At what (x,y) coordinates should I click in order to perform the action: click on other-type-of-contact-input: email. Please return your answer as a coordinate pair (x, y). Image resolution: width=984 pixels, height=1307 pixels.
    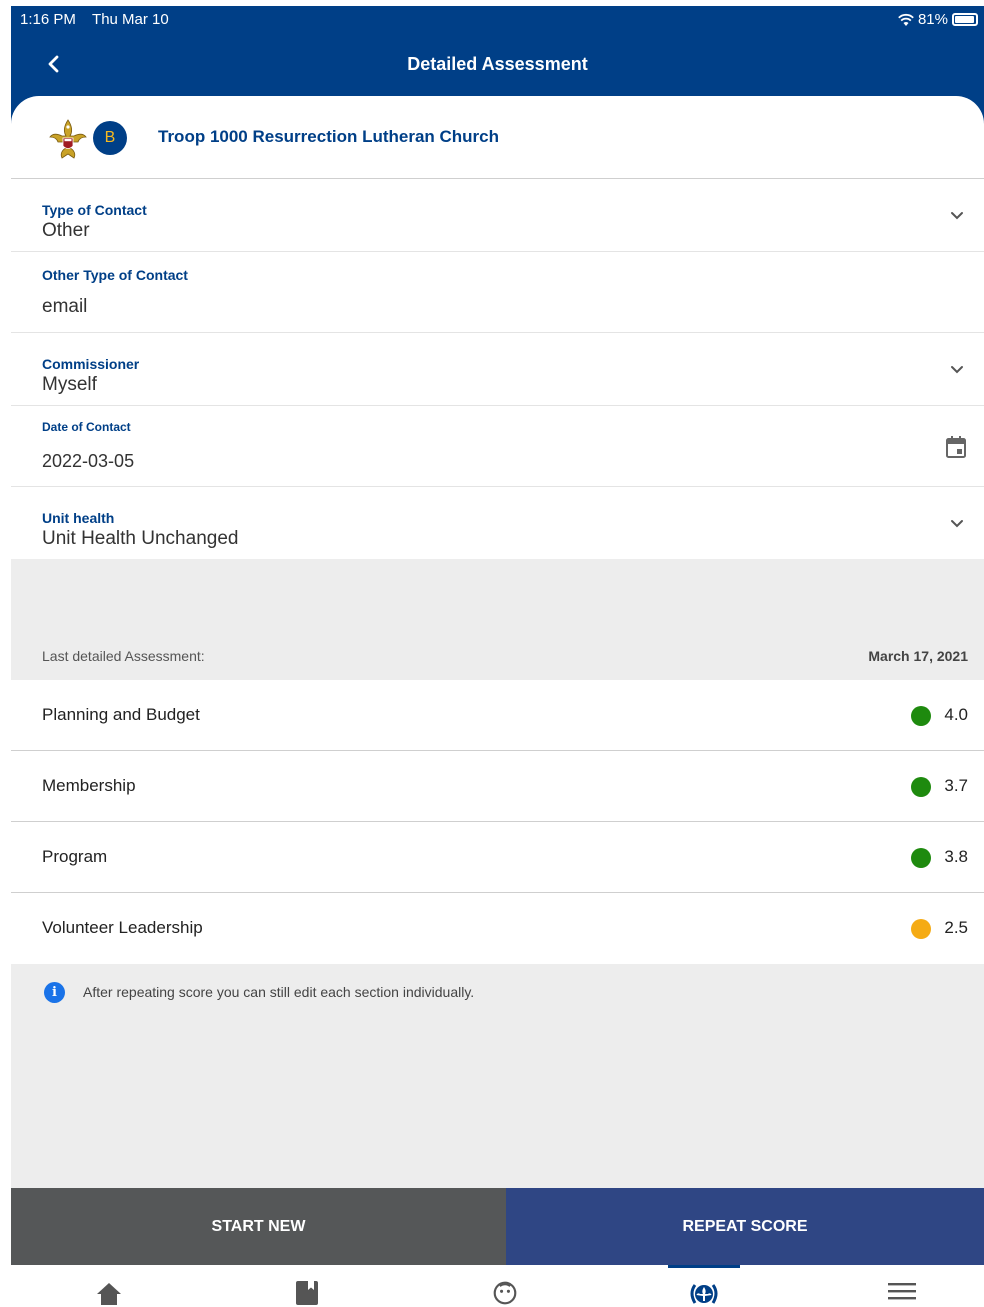
    Looking at the image, I should click on (64, 307).